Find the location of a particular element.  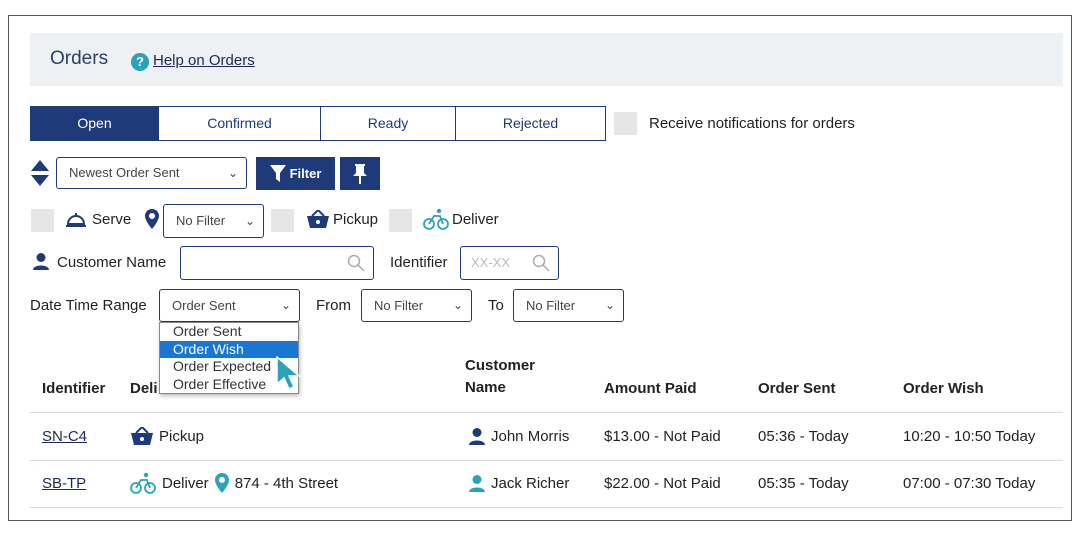

page-title: Orders is located at coordinates (79, 58).